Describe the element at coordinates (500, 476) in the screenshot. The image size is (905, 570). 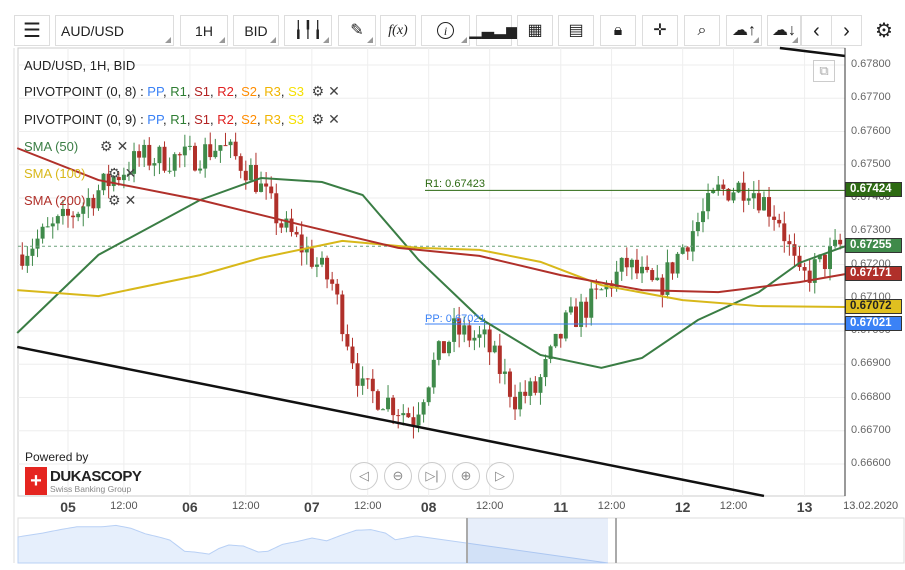
I see `nav-scroll-right-button: ▷` at that location.